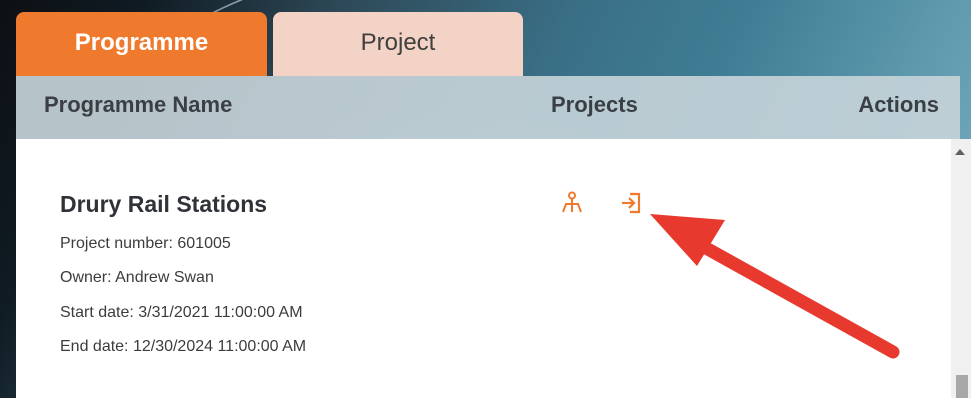  What do you see at coordinates (145, 243) in the screenshot?
I see `project-number: Project number: 601005` at bounding box center [145, 243].